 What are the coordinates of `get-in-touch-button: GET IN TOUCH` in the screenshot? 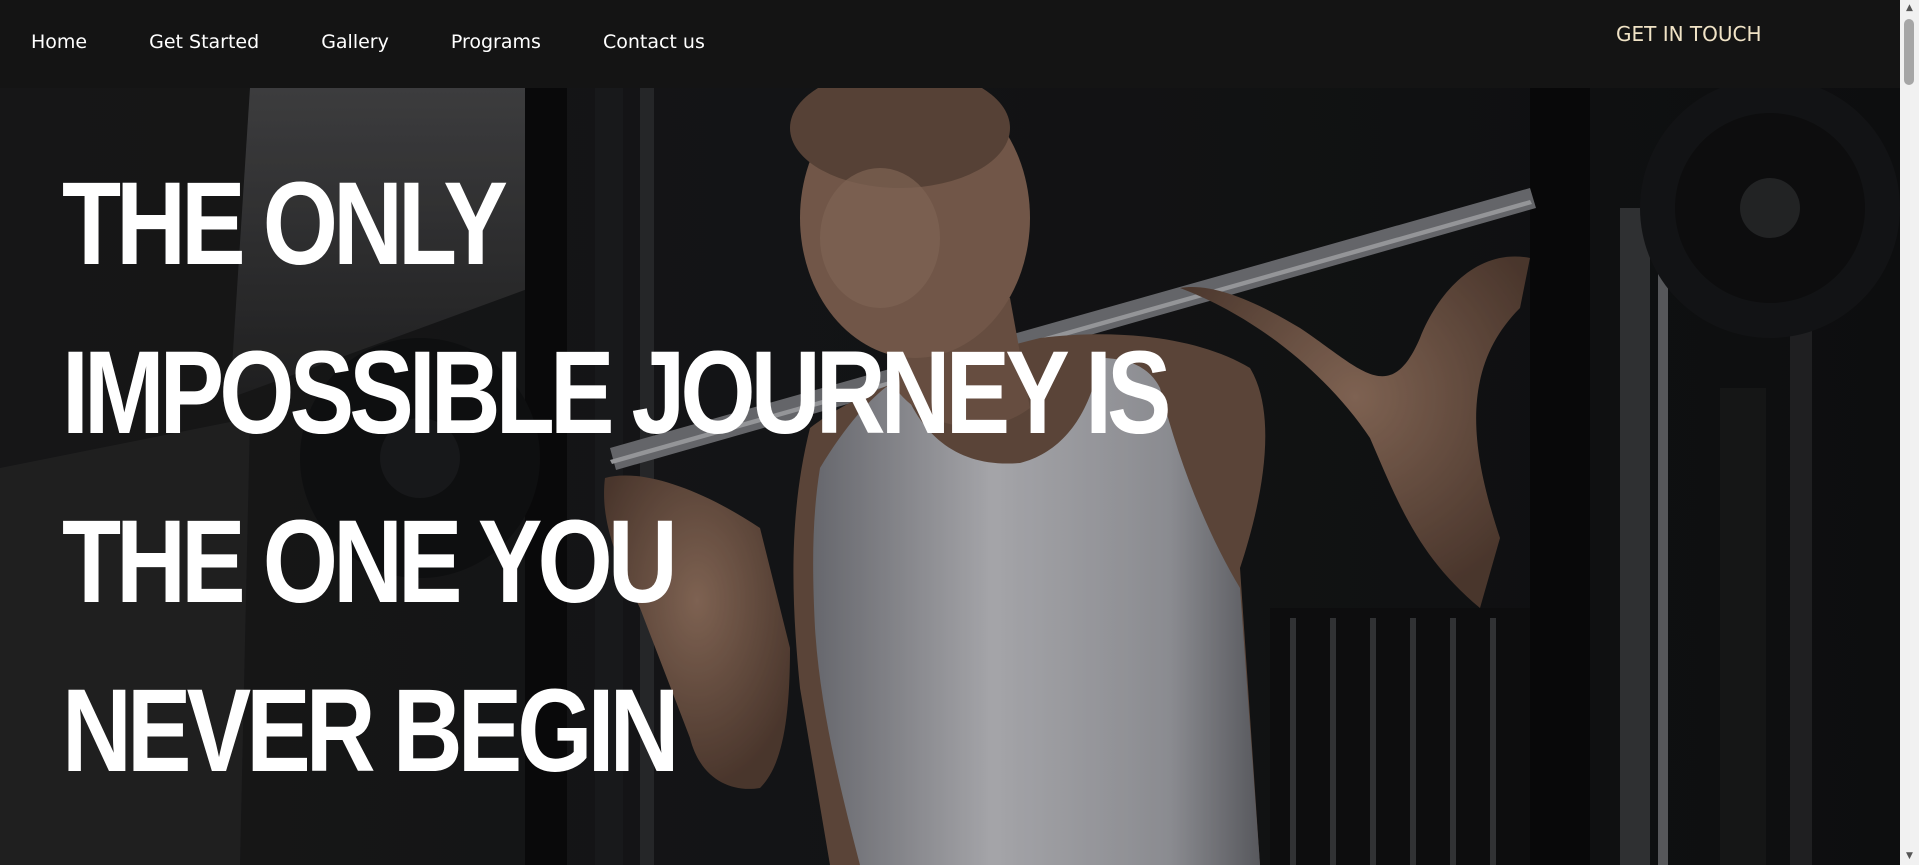 It's located at (1689, 34).